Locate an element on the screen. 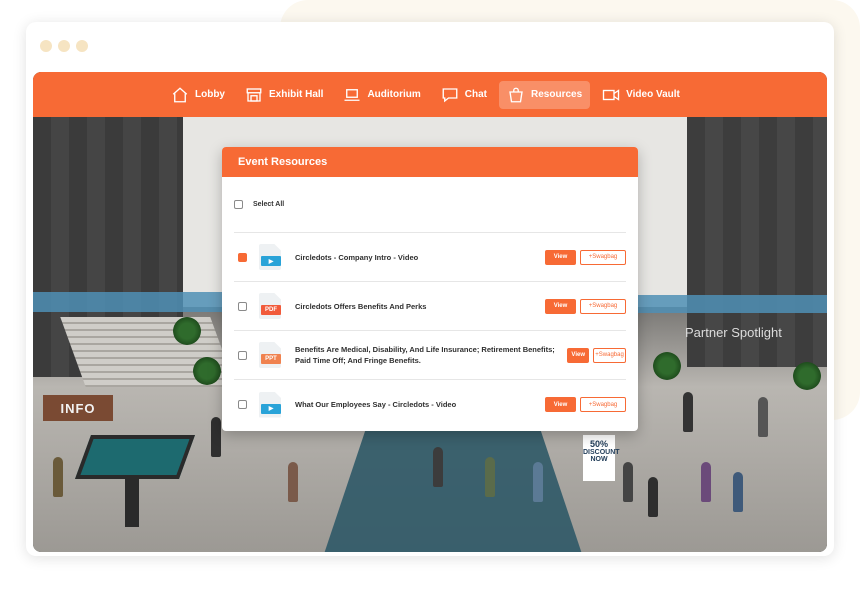  panel-title: Event Resources is located at coordinates (283, 162).